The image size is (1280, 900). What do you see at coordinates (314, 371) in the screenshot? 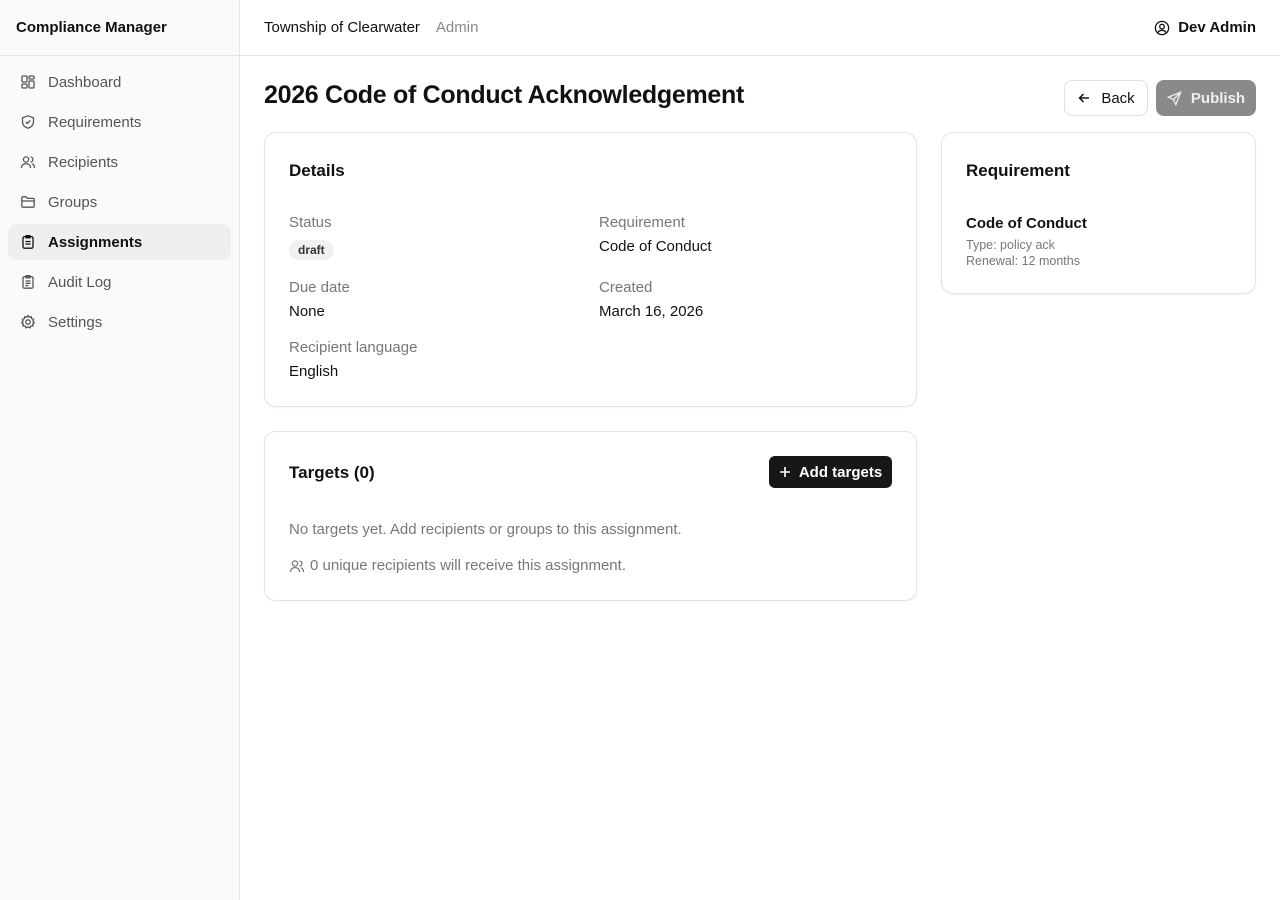
I see `language-value: English` at bounding box center [314, 371].